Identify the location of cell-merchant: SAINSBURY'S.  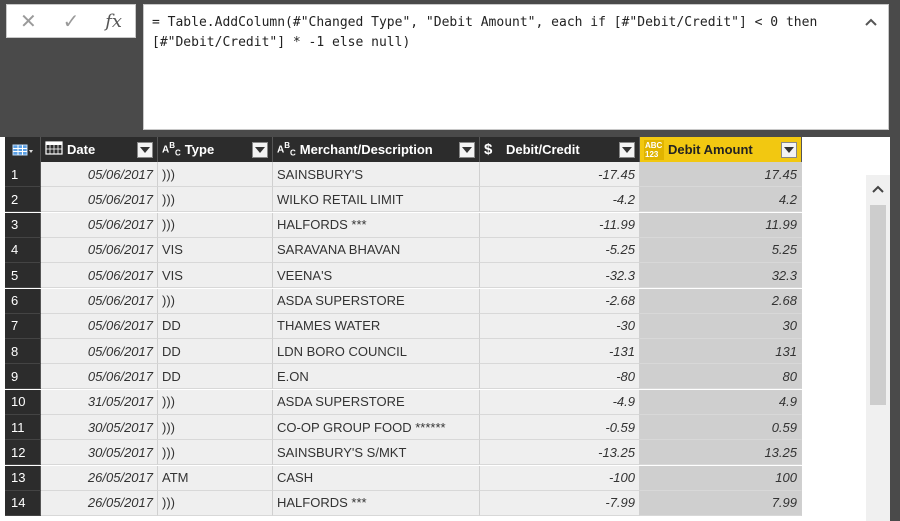
(376, 174).